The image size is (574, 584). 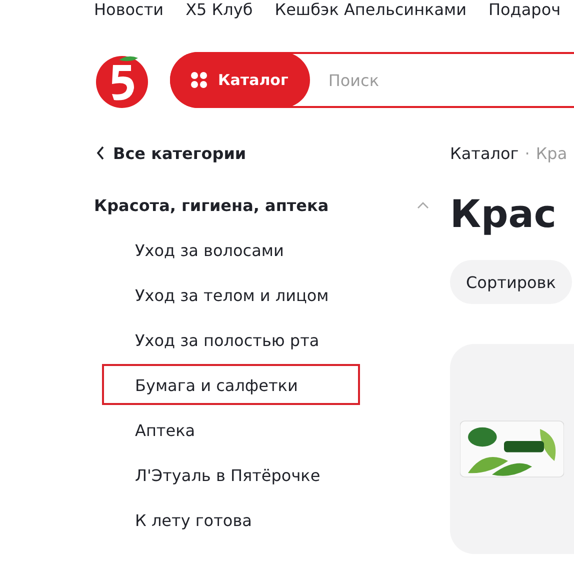 I want to click on nav-link: Новости, so click(x=129, y=11).